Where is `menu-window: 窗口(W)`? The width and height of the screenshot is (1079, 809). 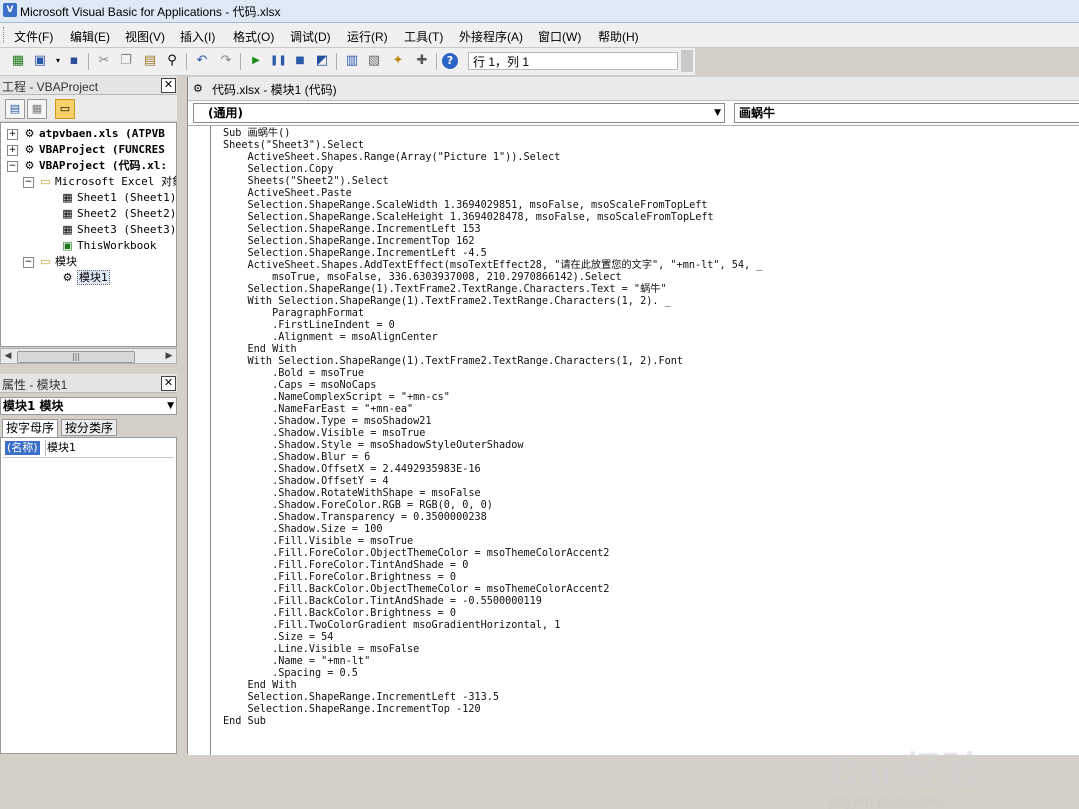
menu-window: 窗口(W) is located at coordinates (559, 36).